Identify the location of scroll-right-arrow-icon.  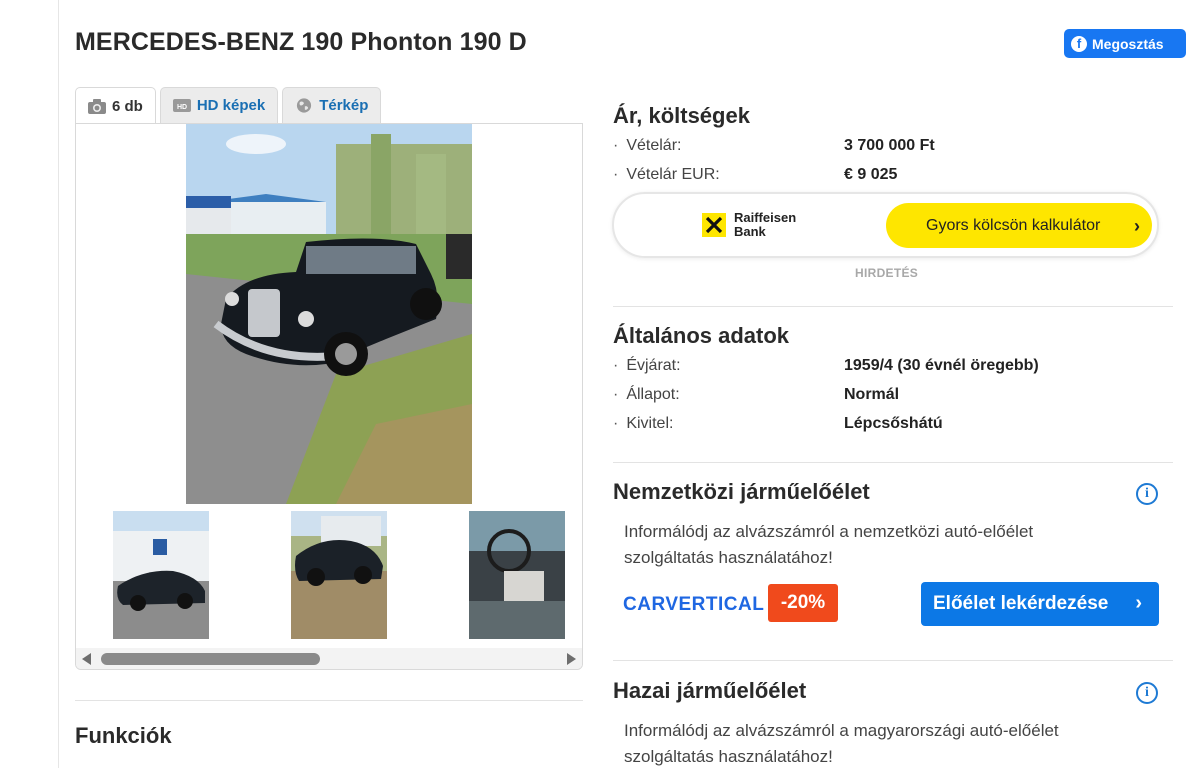
(571, 659).